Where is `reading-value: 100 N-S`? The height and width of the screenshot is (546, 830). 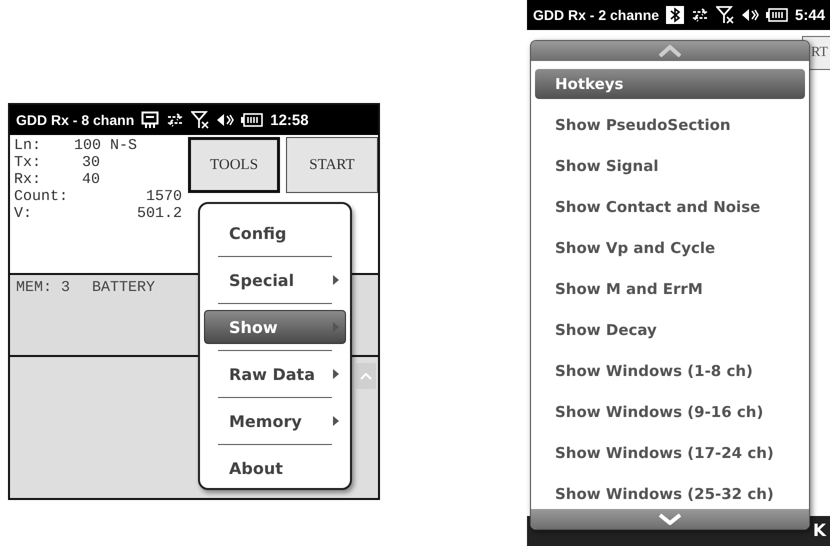 reading-value: 100 N-S is located at coordinates (106, 145).